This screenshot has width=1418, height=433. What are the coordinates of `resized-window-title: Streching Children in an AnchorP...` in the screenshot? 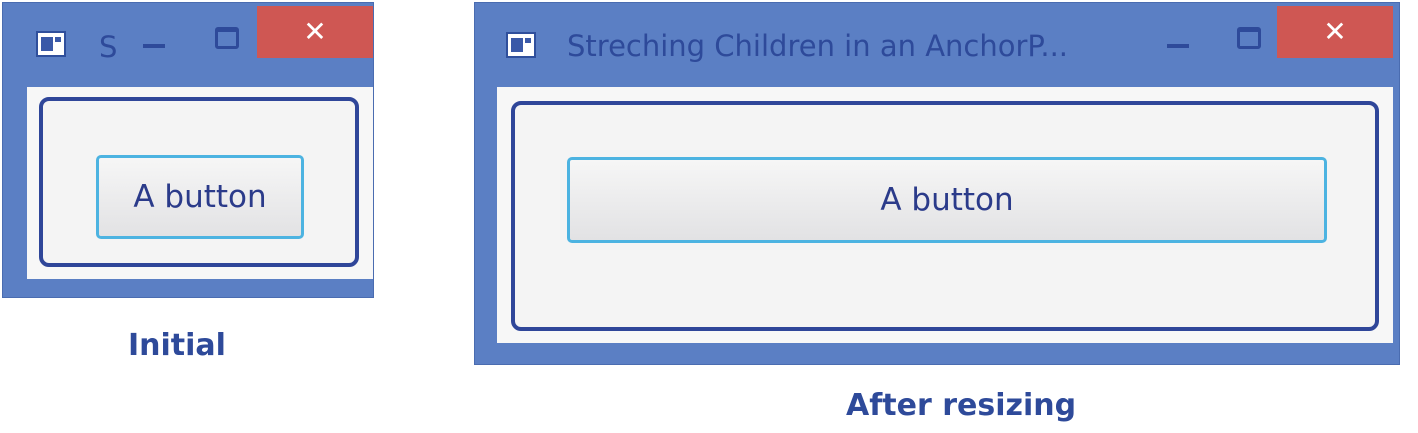 It's located at (818, 46).